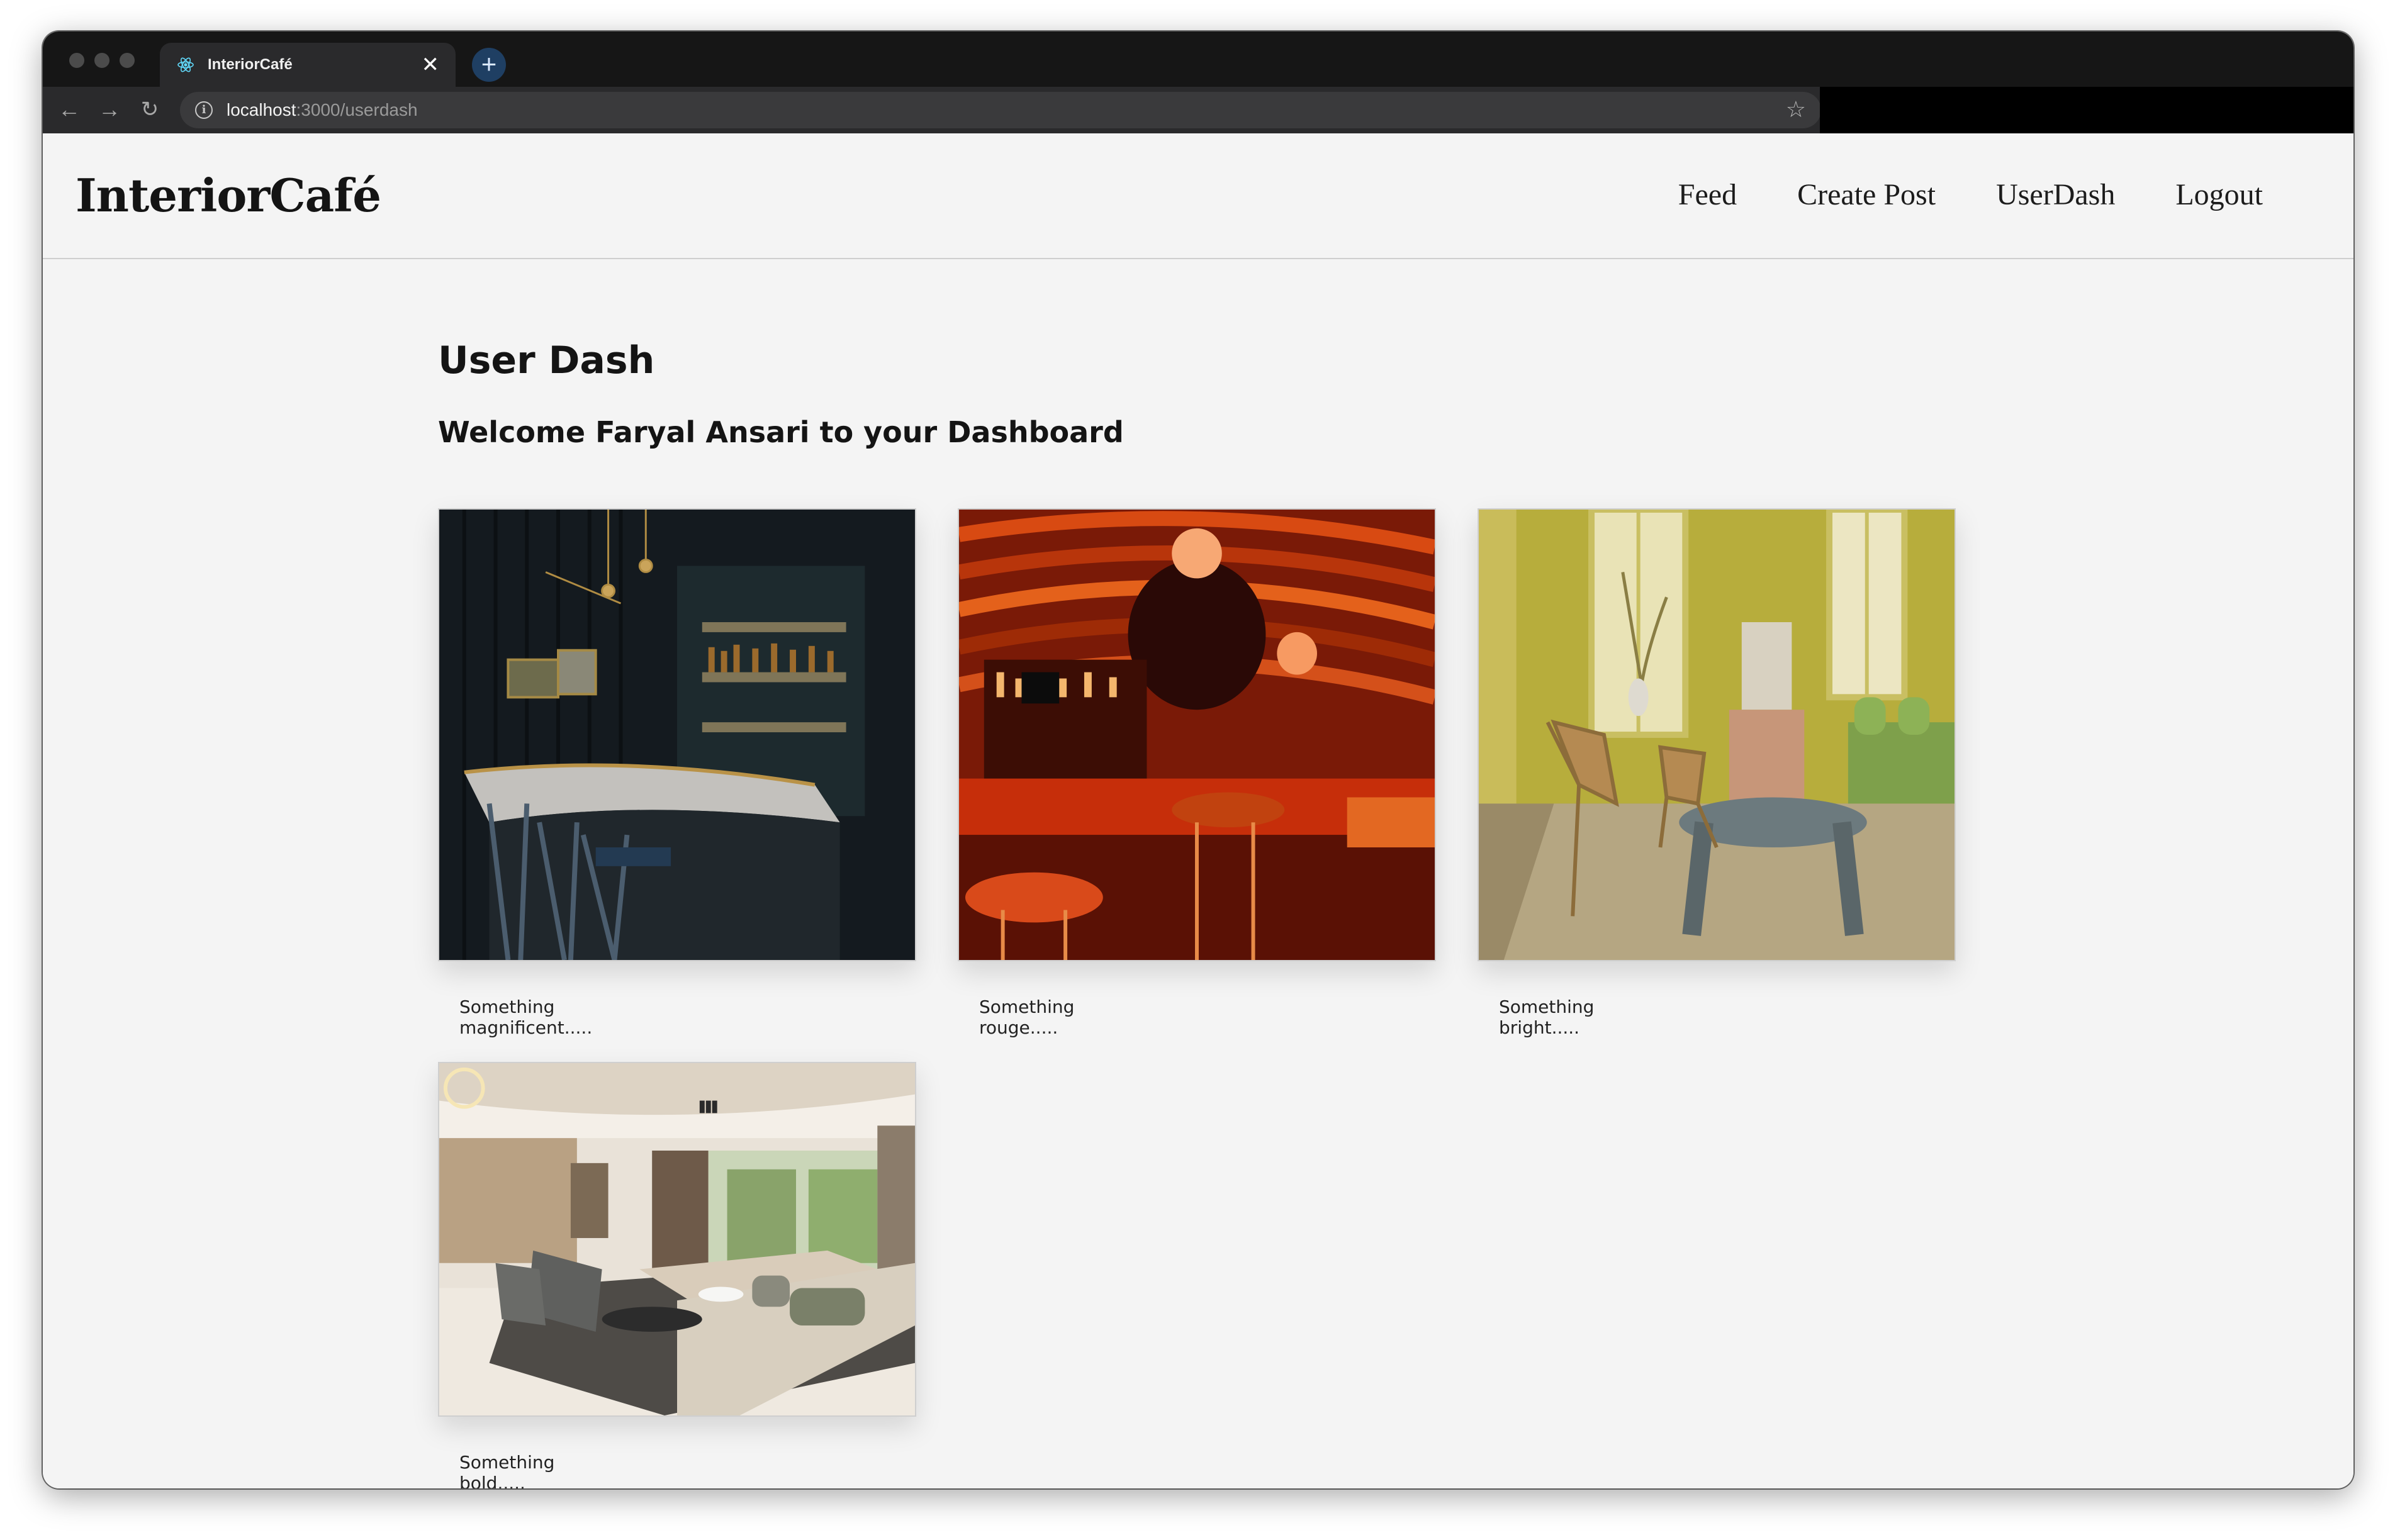 Image resolution: width=2395 pixels, height=1540 pixels. Describe the element at coordinates (781, 432) in the screenshot. I see `welcome-message: Welcome Faryal Ansari to your Dashboard` at that location.